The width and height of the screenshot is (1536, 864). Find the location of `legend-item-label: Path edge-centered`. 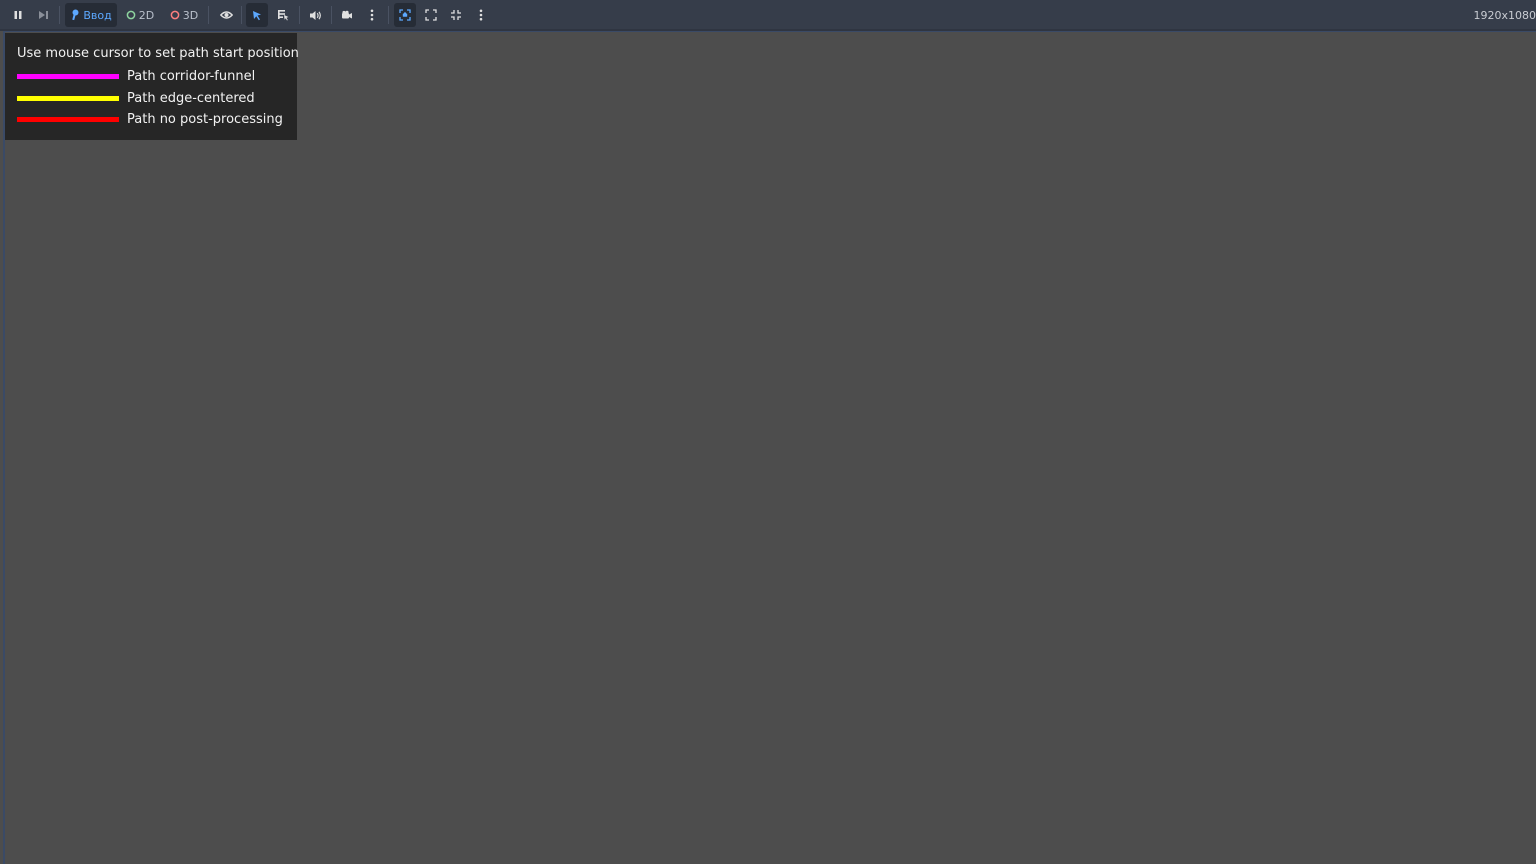

legend-item-label: Path edge-centered is located at coordinates (191, 98).